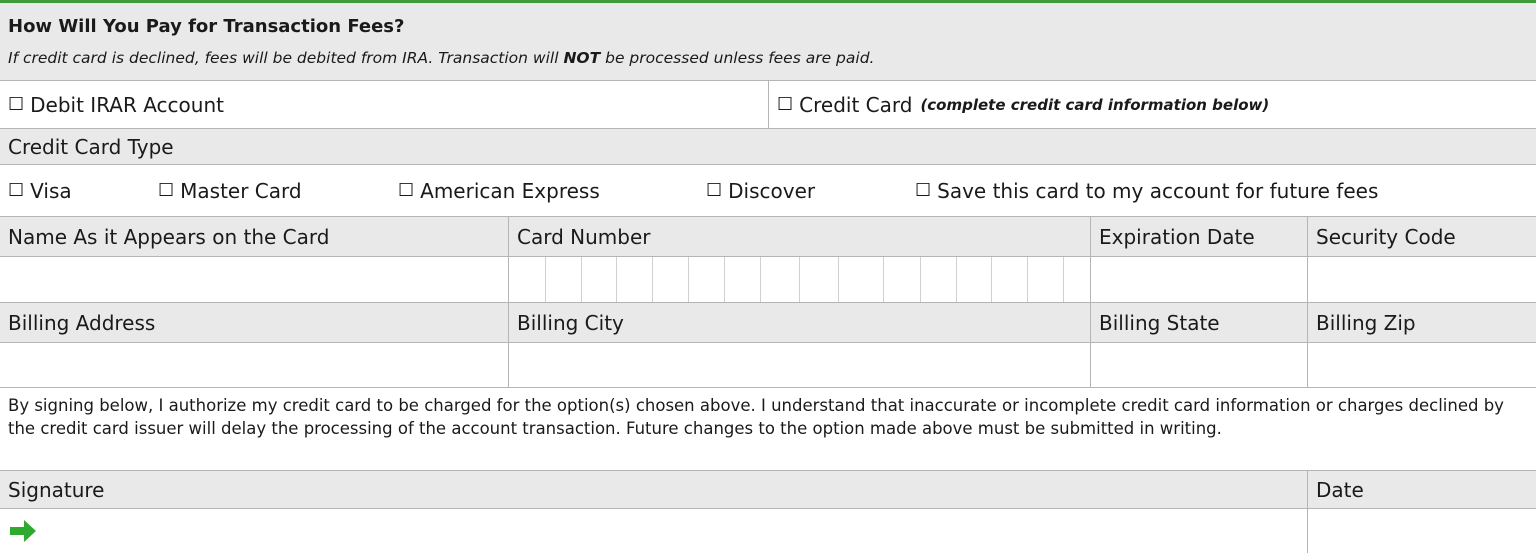  I want to click on billing-state-label: Billing State, so click(1198, 322).